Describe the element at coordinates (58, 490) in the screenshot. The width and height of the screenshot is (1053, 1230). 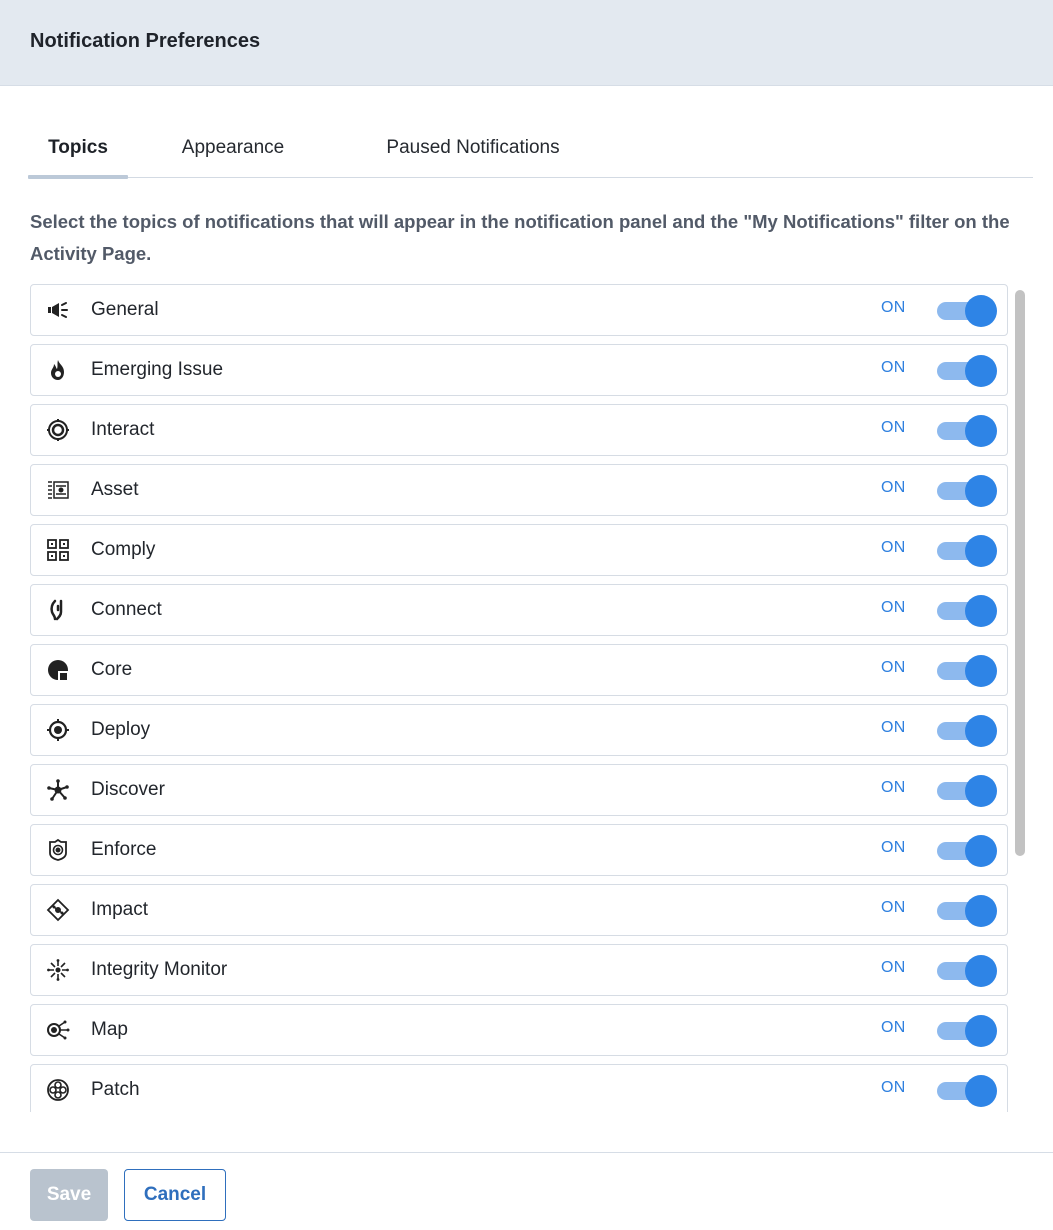
I see `asset-icon` at that location.